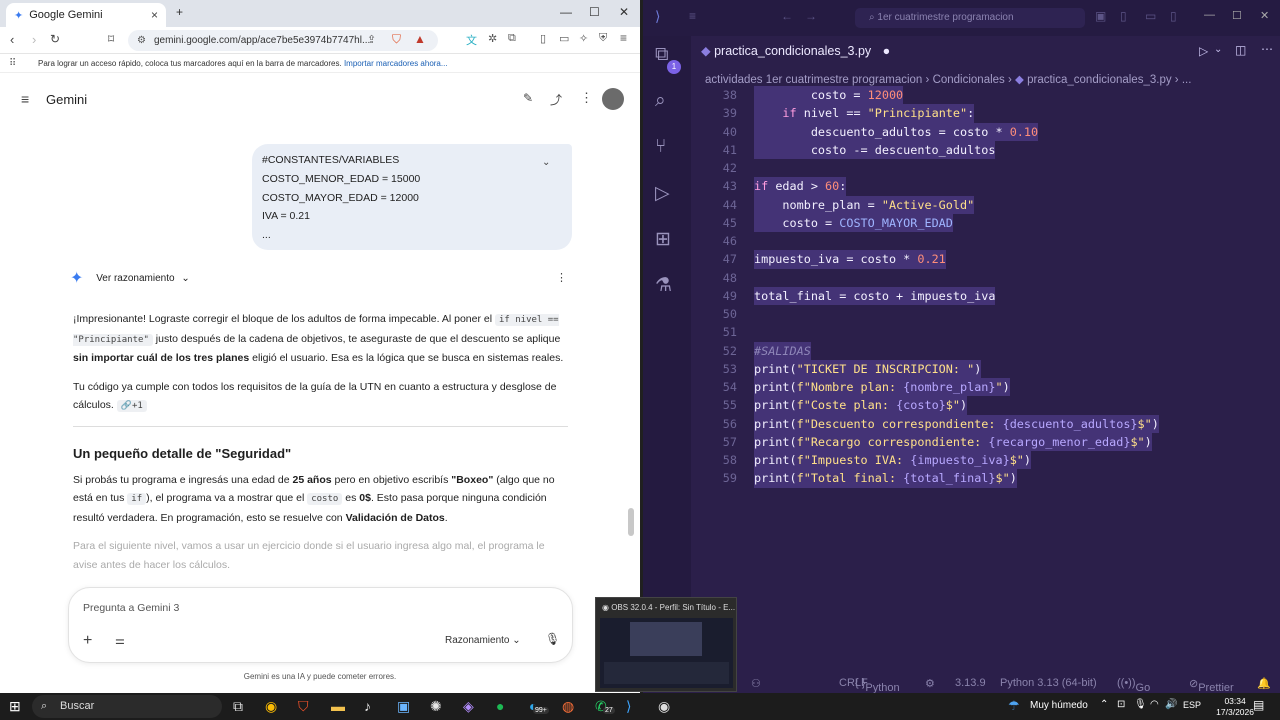  Describe the element at coordinates (130, 278) in the screenshot. I see `reasoning-toggle: ✦ Ver razonamiento ⌄` at that location.